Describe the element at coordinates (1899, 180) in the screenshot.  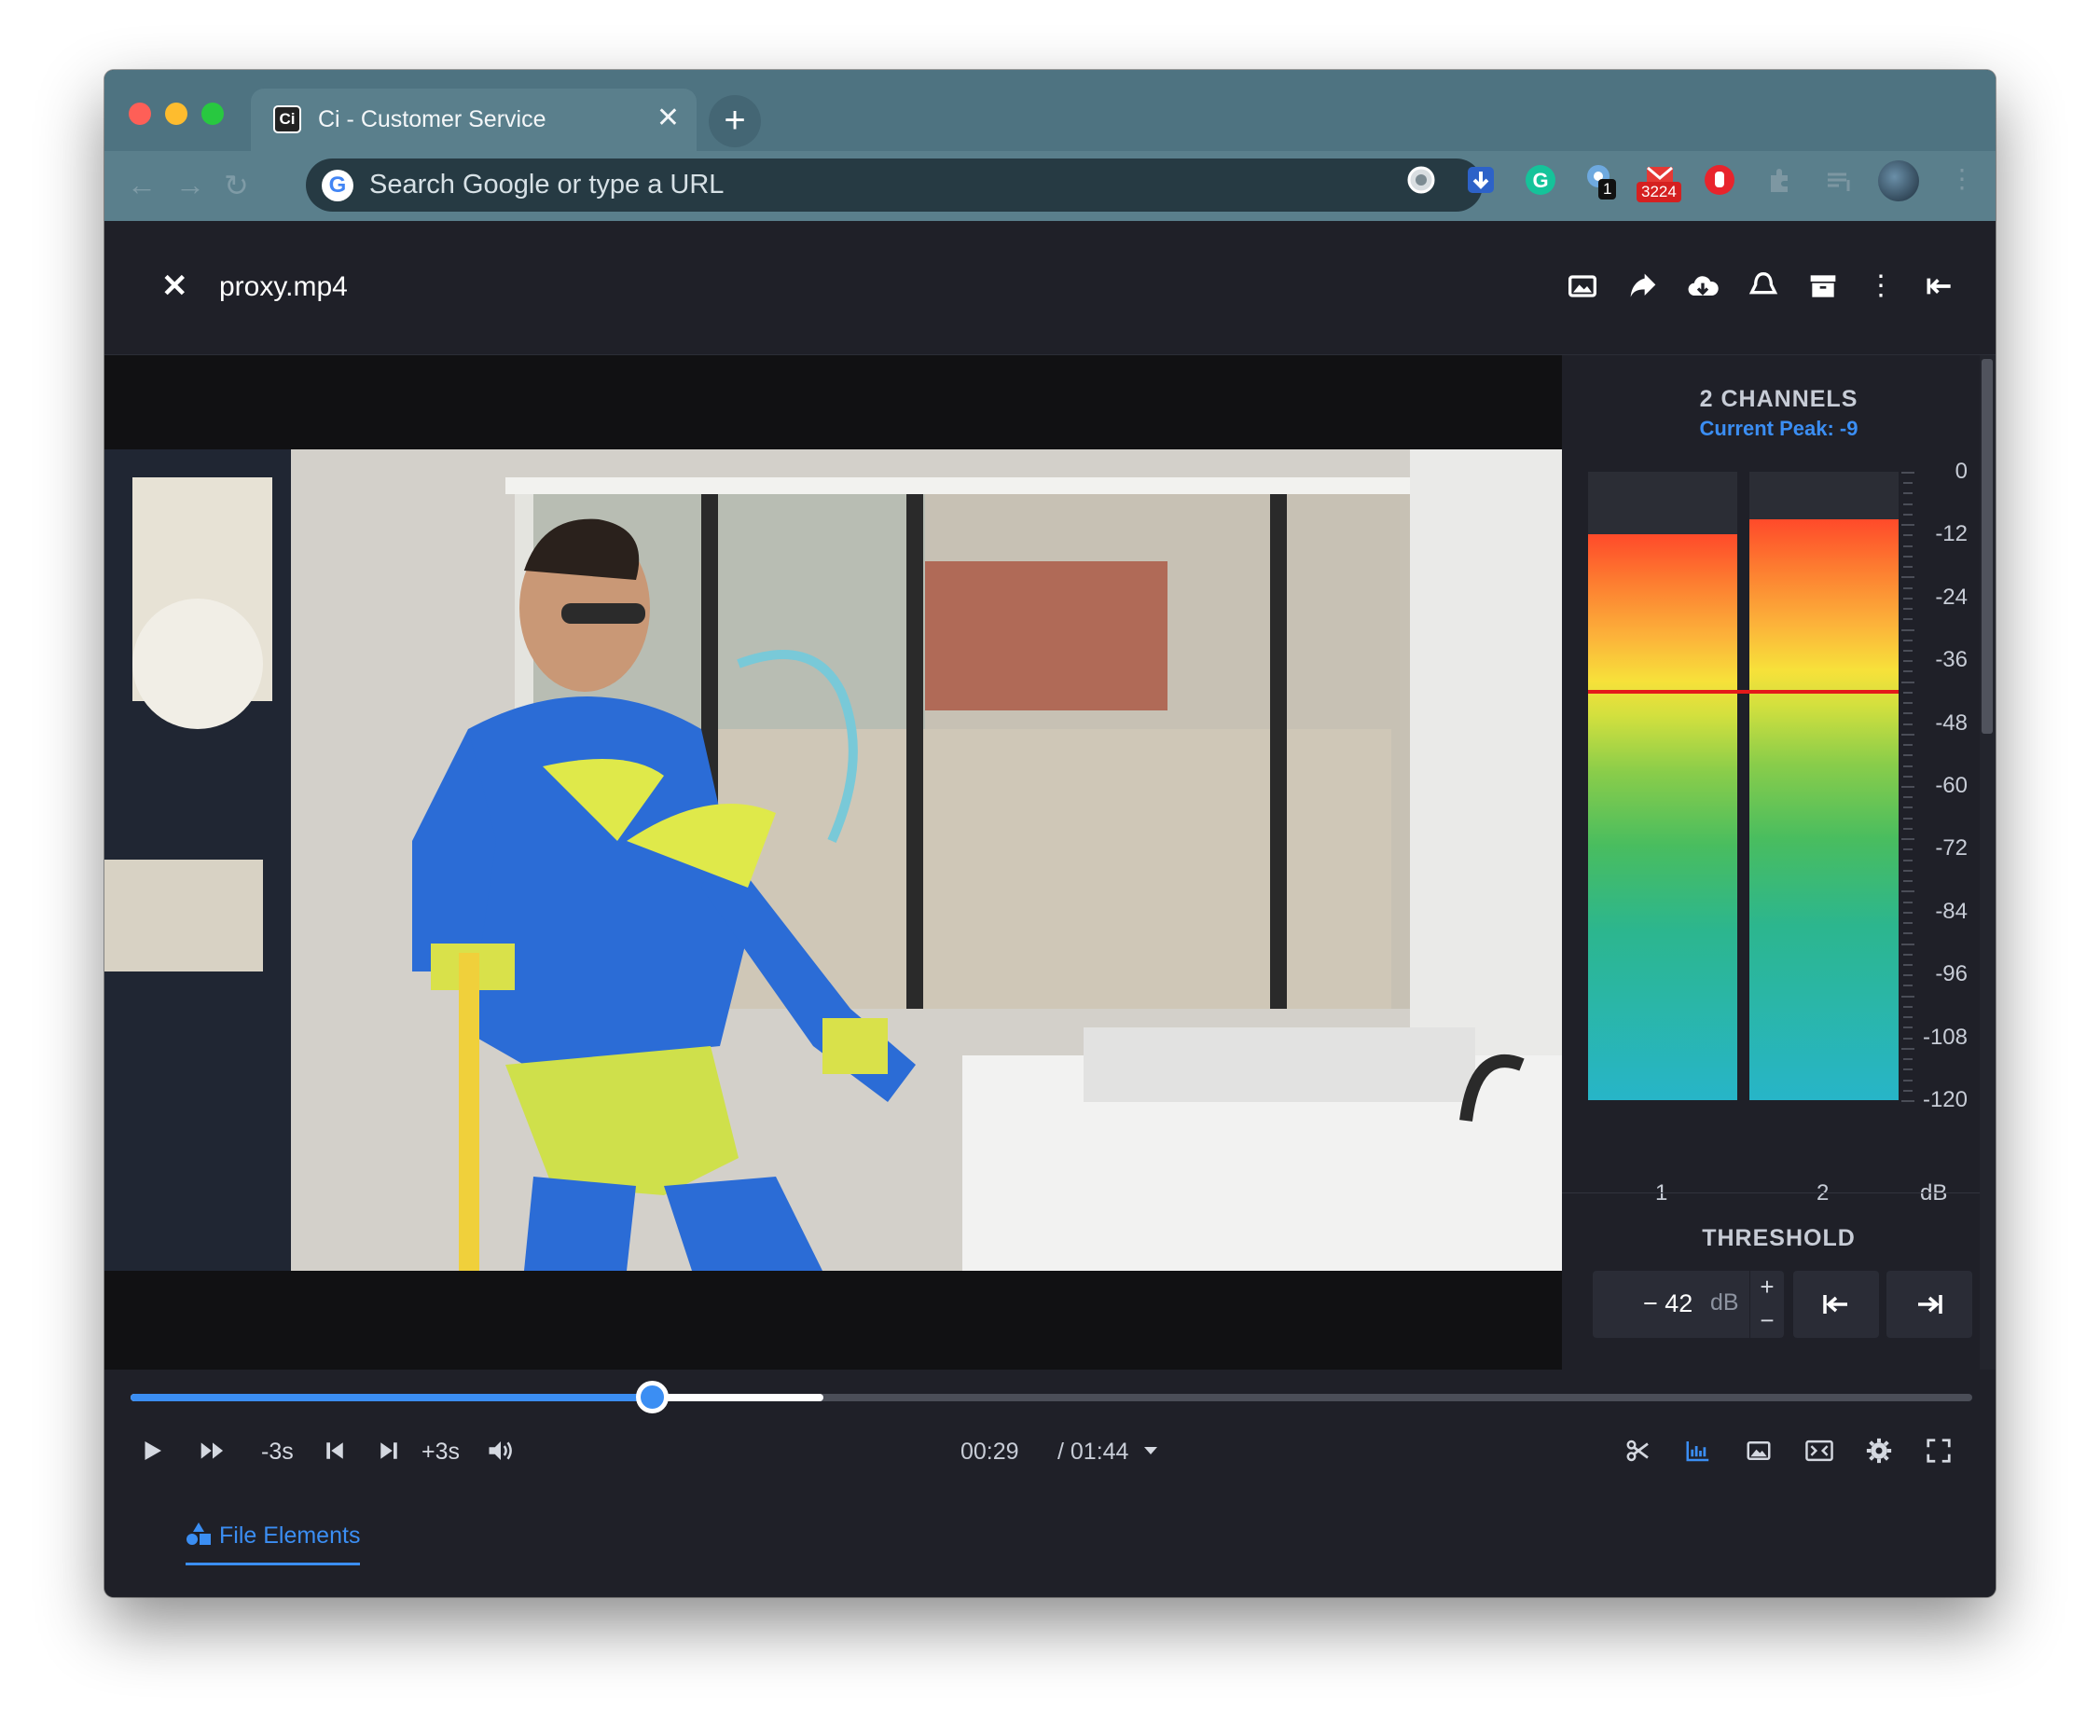
I see `profile-avatar` at that location.